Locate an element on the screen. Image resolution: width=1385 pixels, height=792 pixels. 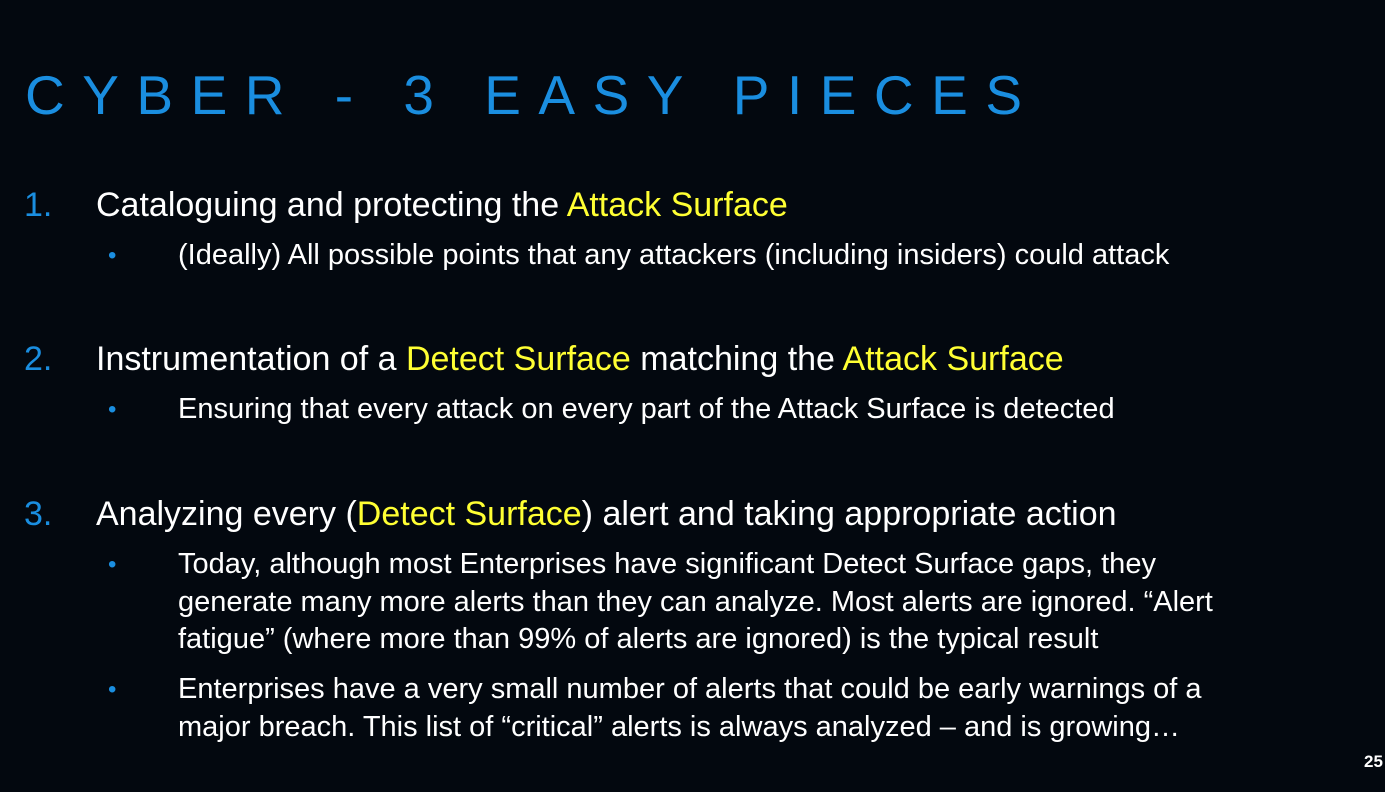
page-number: 25 is located at coordinates (1373, 761).